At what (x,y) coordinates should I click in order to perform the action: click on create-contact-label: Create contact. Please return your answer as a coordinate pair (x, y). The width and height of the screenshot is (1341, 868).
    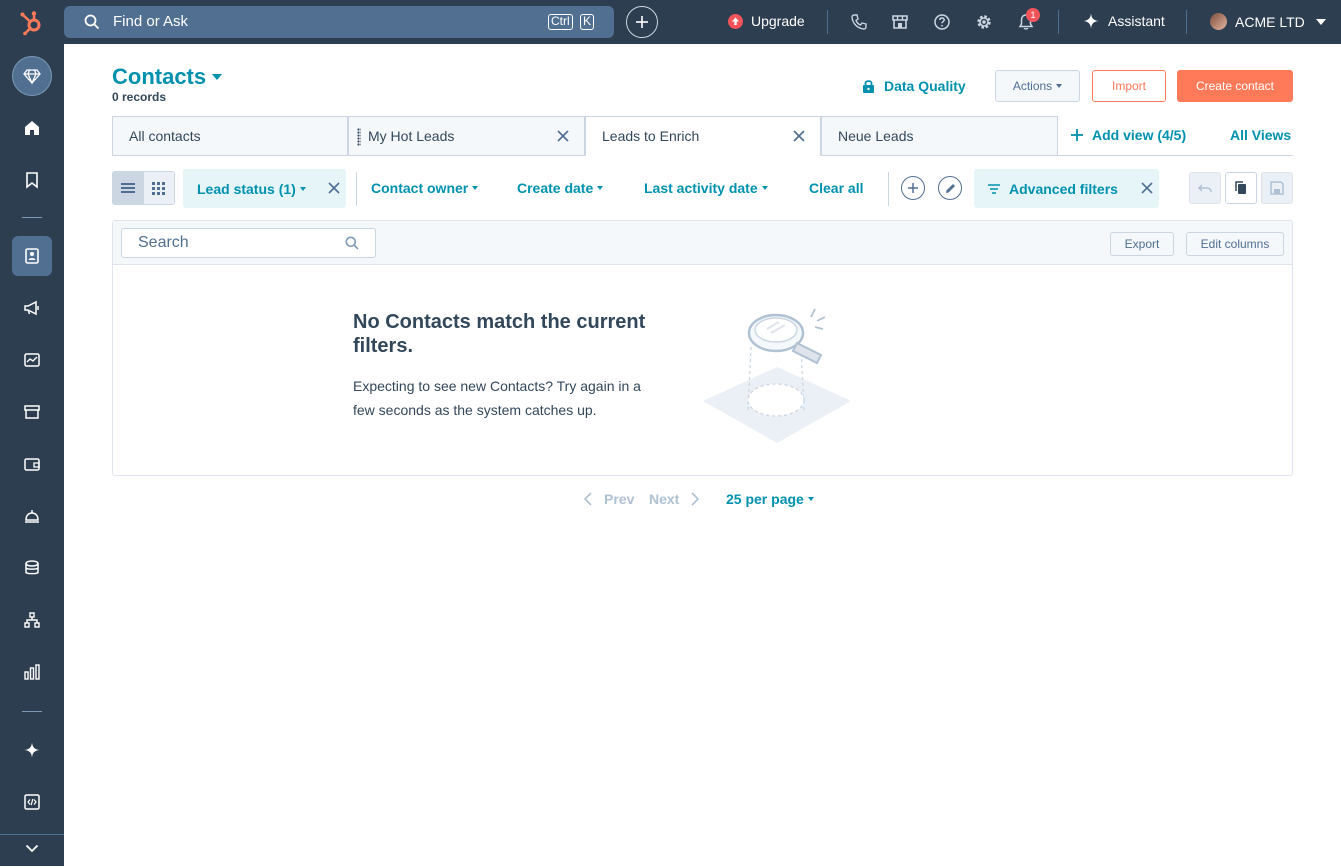
    Looking at the image, I should click on (1235, 86).